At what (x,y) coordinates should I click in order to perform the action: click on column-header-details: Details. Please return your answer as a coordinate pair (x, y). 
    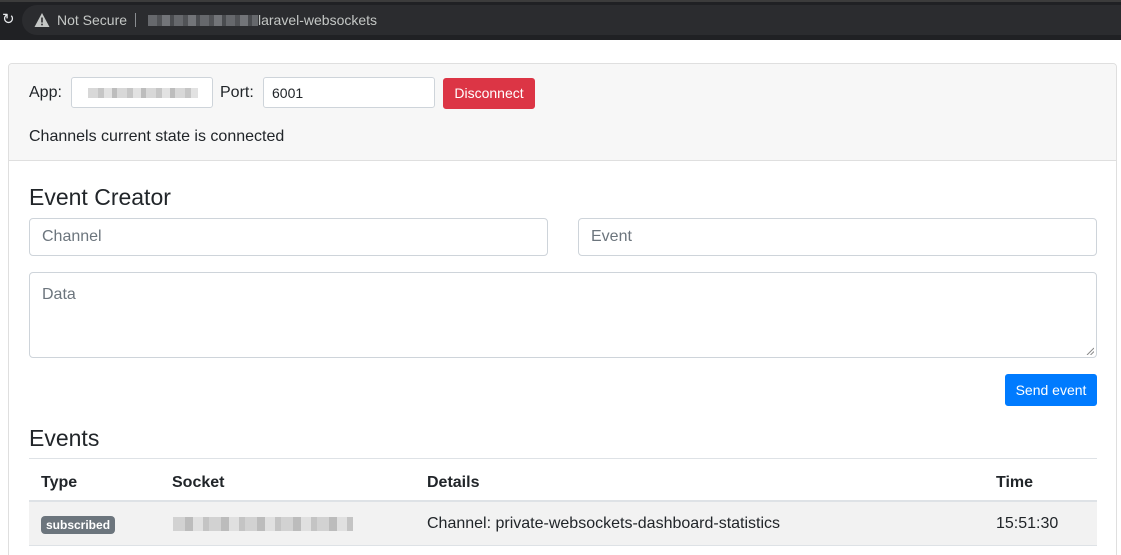
    Looking at the image, I should click on (453, 482).